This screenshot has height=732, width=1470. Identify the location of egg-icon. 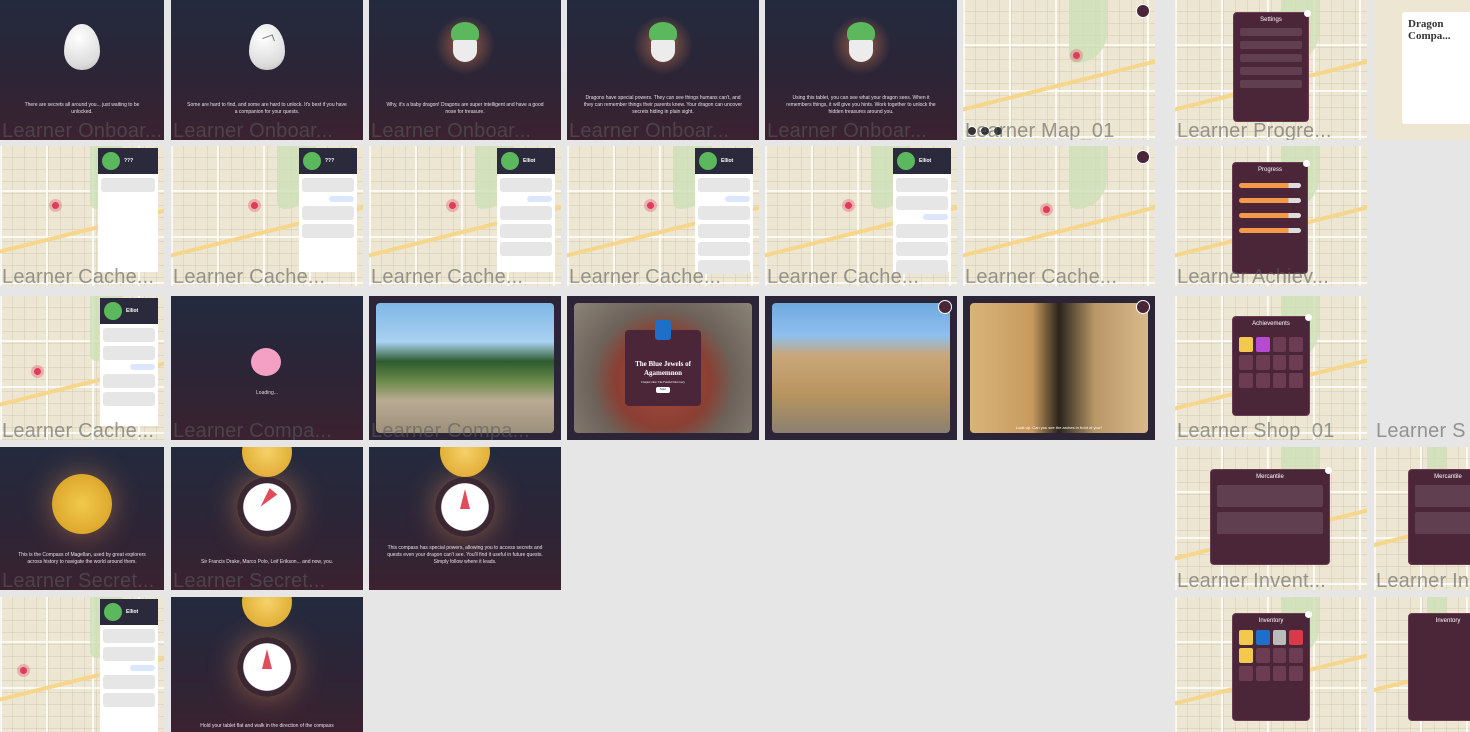
(82, 47).